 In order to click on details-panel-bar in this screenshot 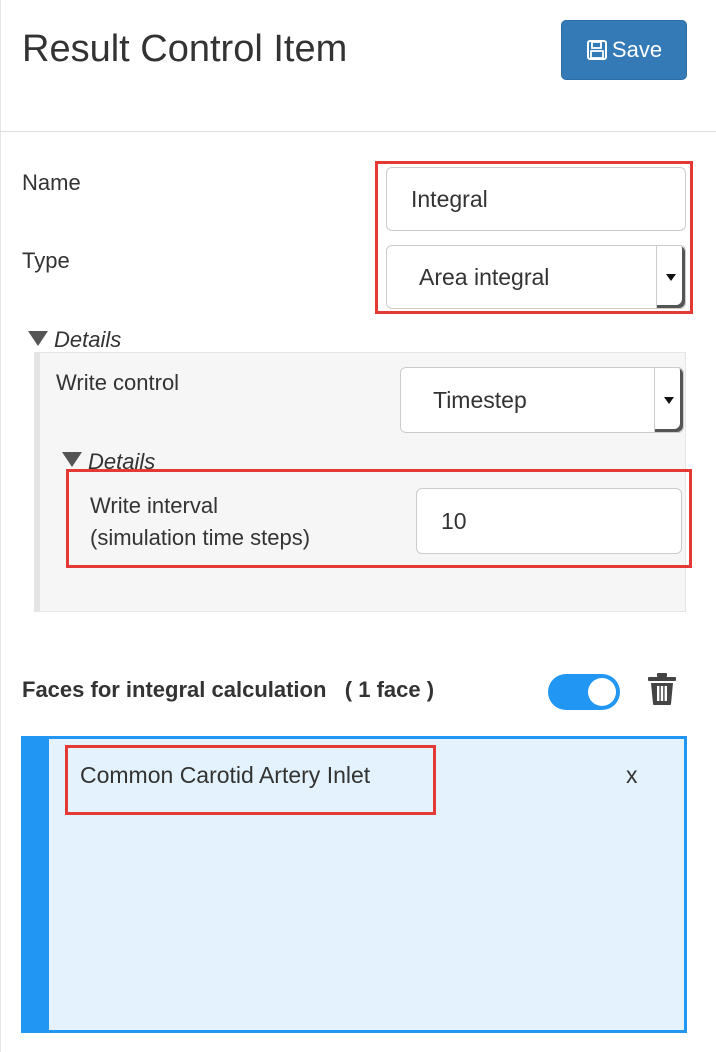, I will do `click(37, 482)`.